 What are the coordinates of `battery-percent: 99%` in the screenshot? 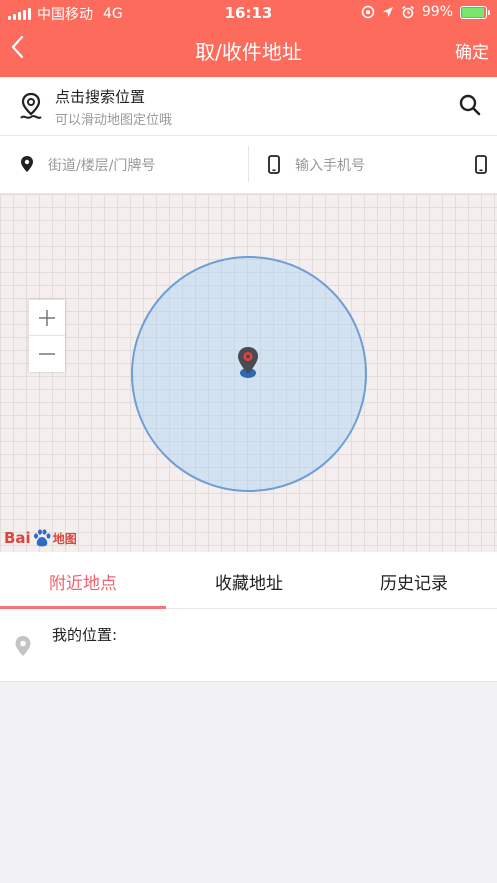 It's located at (437, 12).